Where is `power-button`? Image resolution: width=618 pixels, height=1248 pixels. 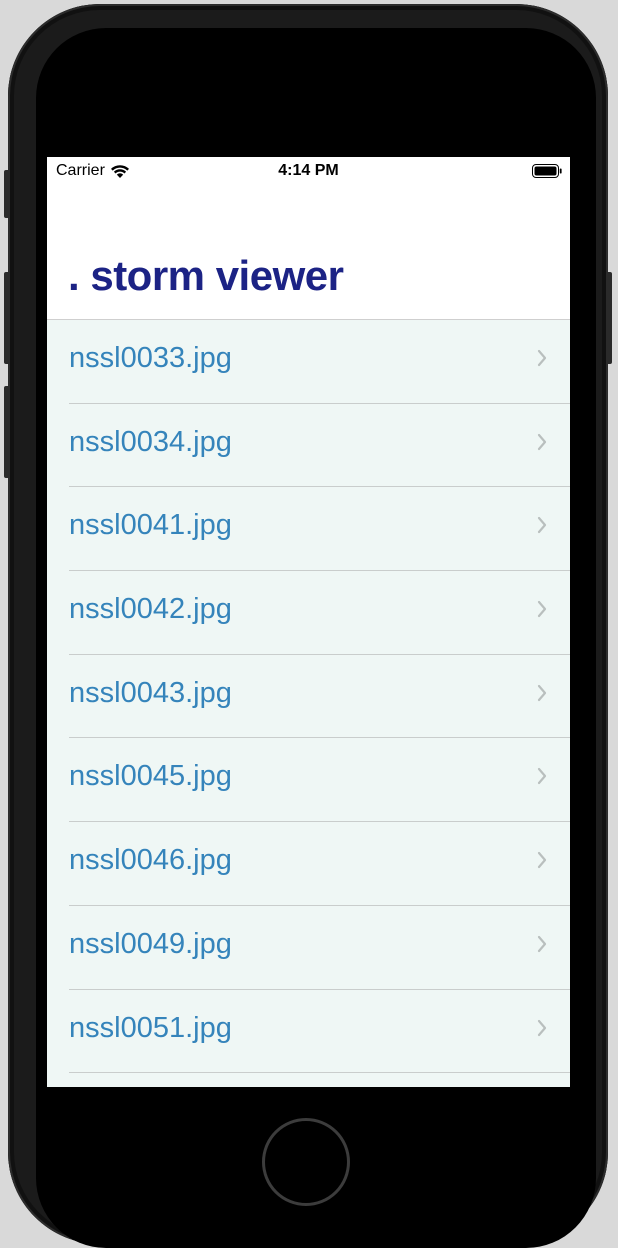
power-button is located at coordinates (609, 318).